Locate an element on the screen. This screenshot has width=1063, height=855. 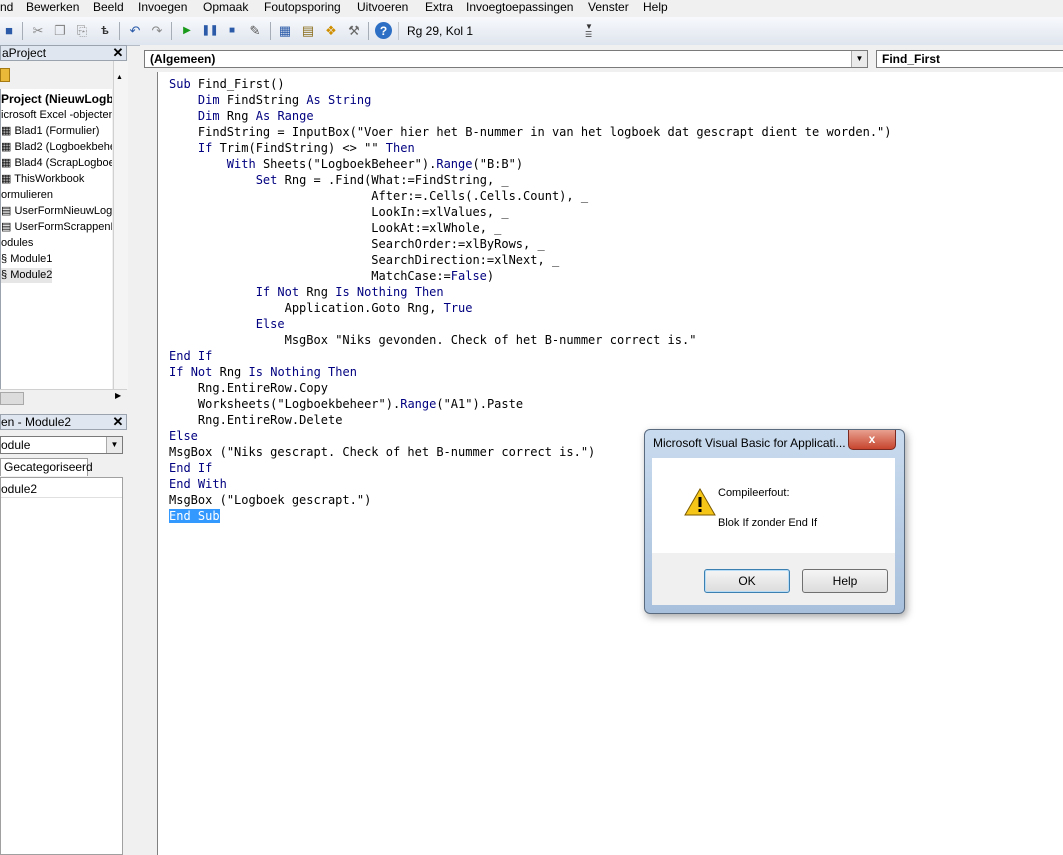
code-line: Rng.EntireRow.Delete is located at coordinates (256, 420).